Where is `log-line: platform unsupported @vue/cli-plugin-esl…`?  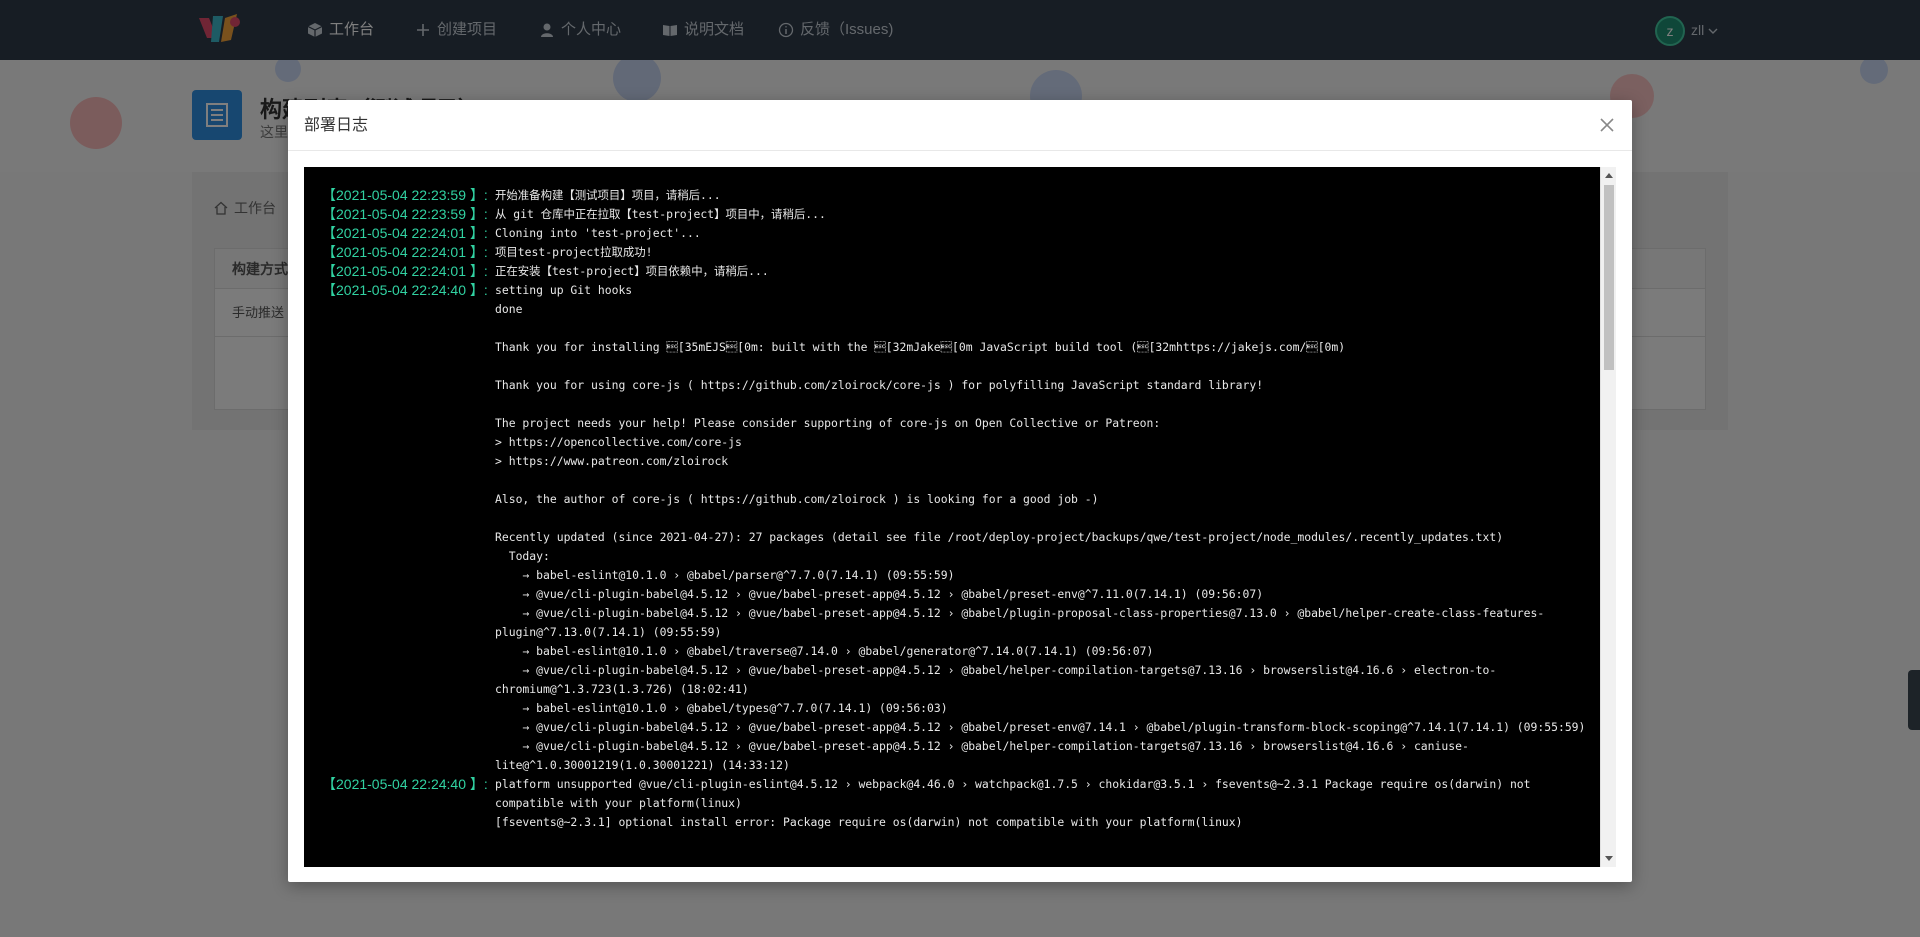
log-line: platform unsupported @vue/cli-plugin-esl… is located at coordinates (1016, 793).